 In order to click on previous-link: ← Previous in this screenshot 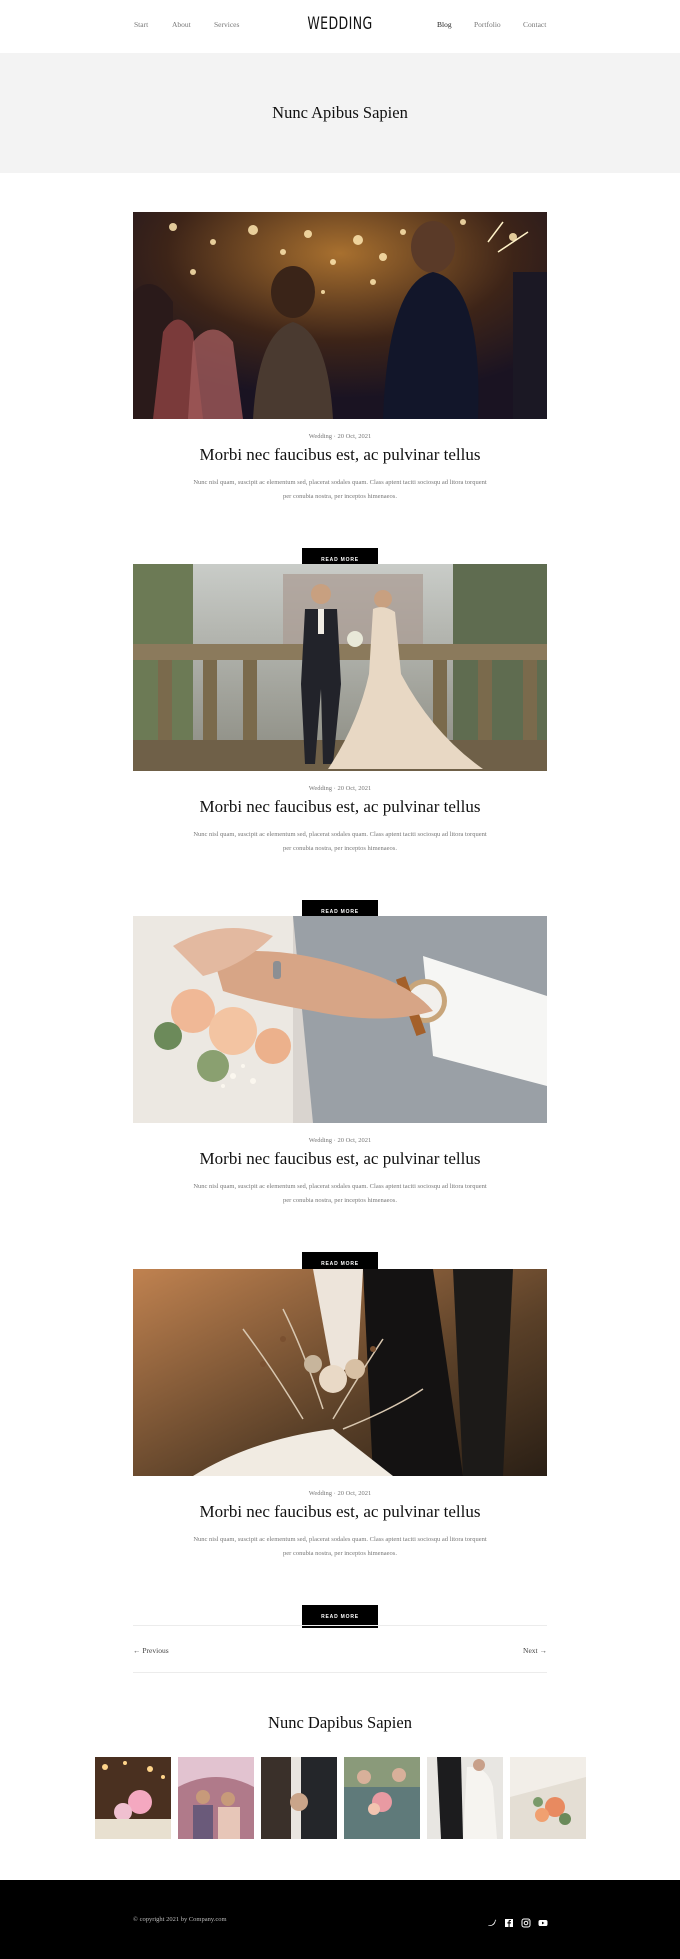, I will do `click(151, 1650)`.